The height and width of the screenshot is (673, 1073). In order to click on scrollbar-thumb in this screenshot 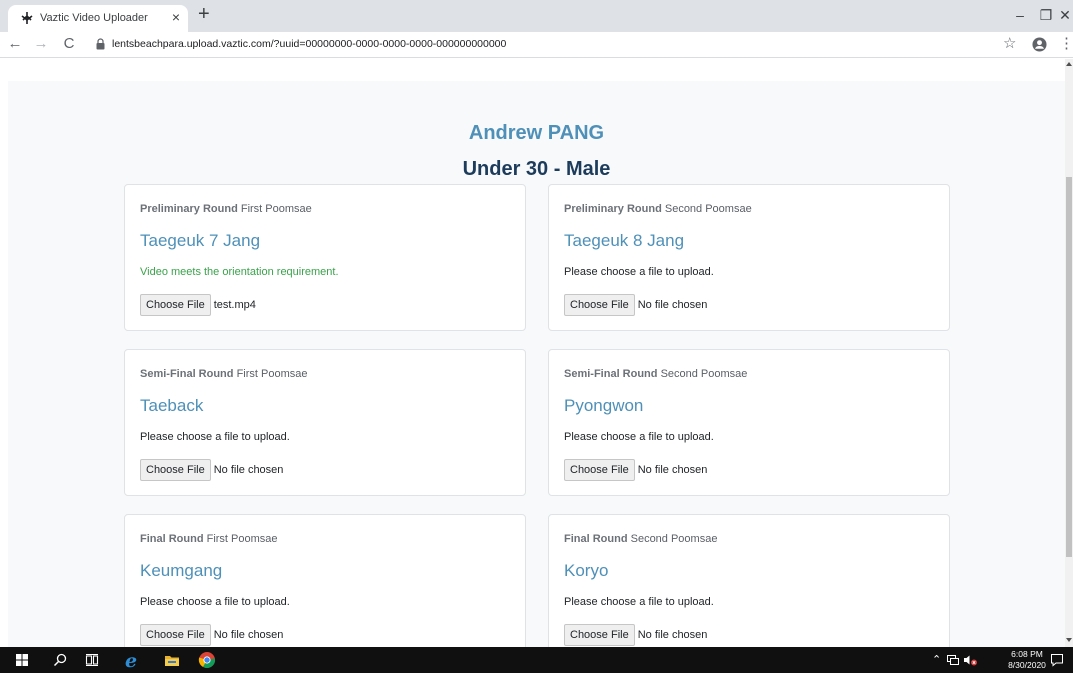, I will do `click(1069, 367)`.